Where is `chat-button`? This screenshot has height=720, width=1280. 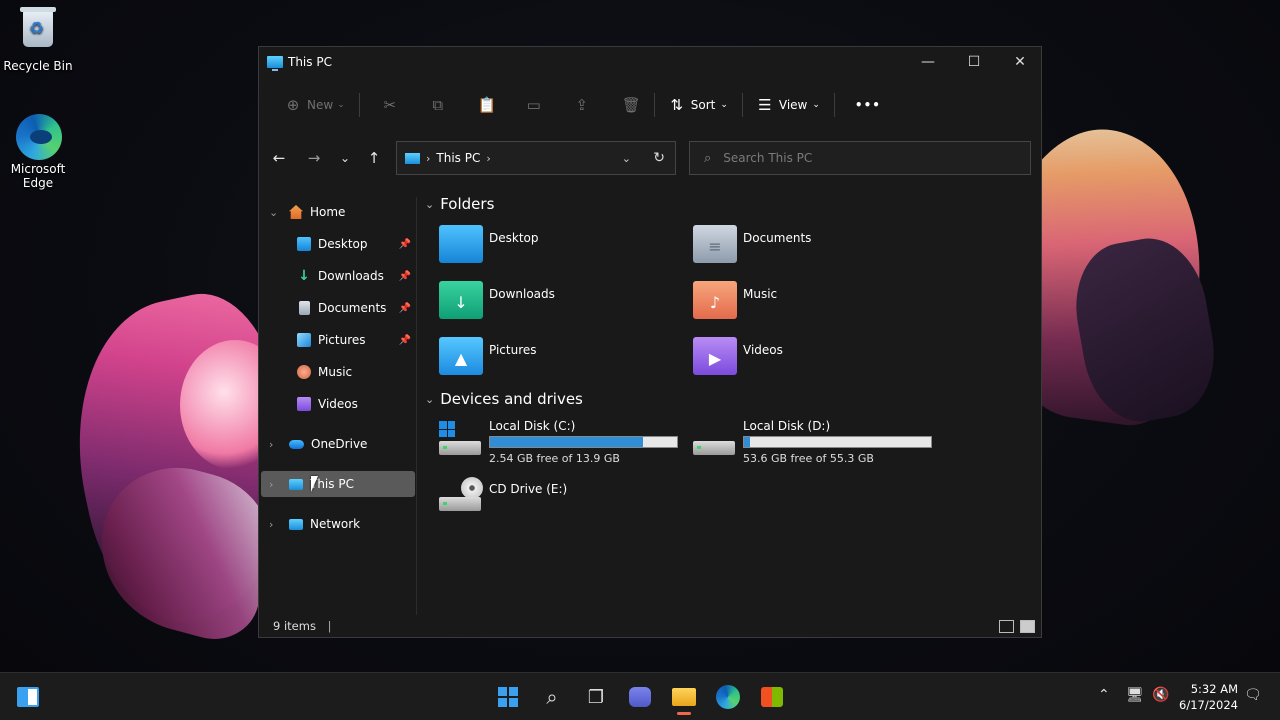
chat-button is located at coordinates (640, 697).